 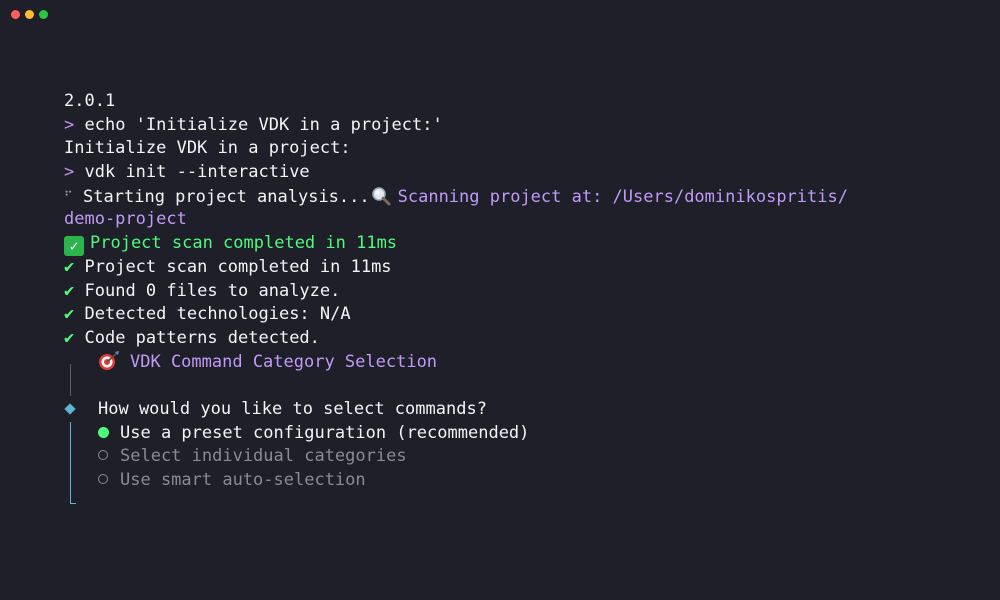 I want to click on option-label: Select individual categories, so click(x=263, y=456).